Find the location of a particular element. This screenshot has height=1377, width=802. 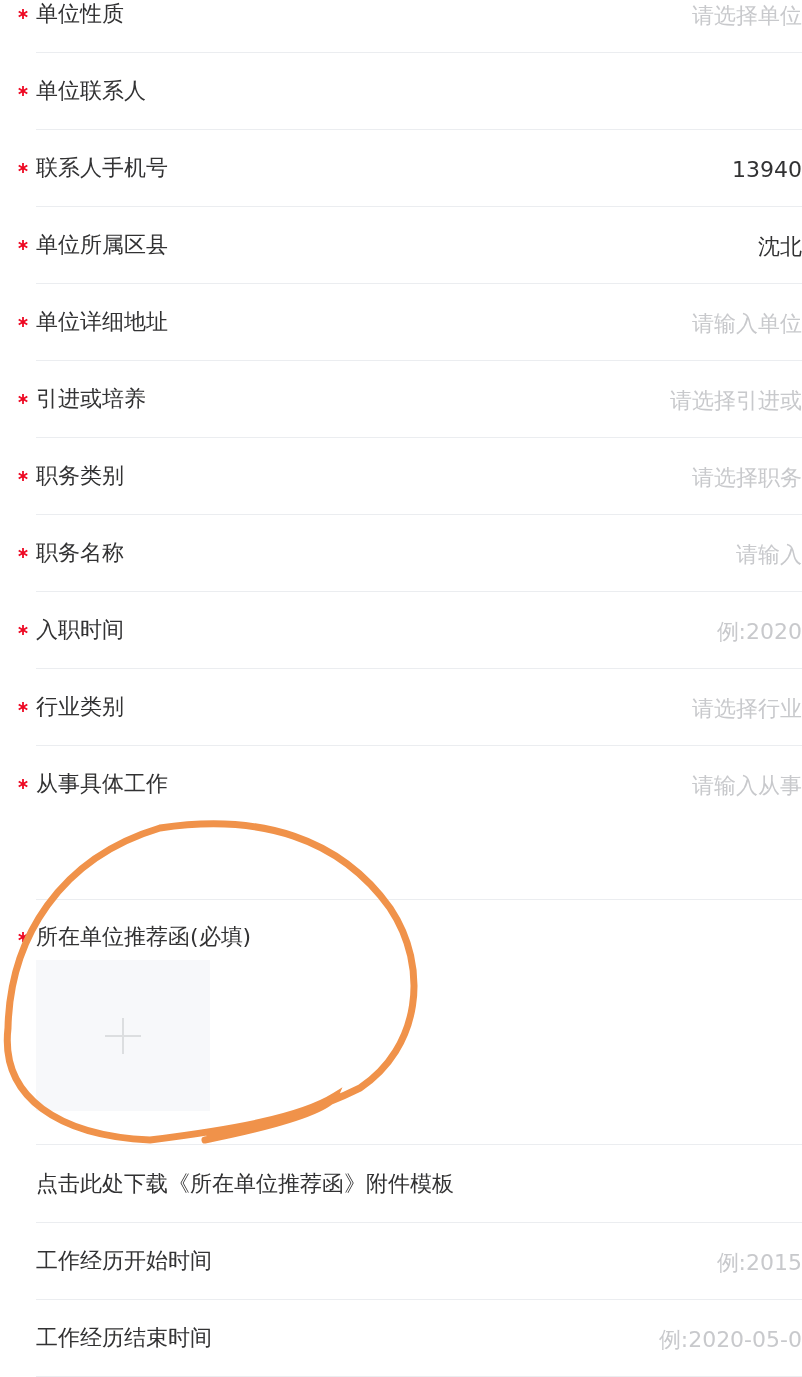

field-label: 职务名称 is located at coordinates (80, 553).